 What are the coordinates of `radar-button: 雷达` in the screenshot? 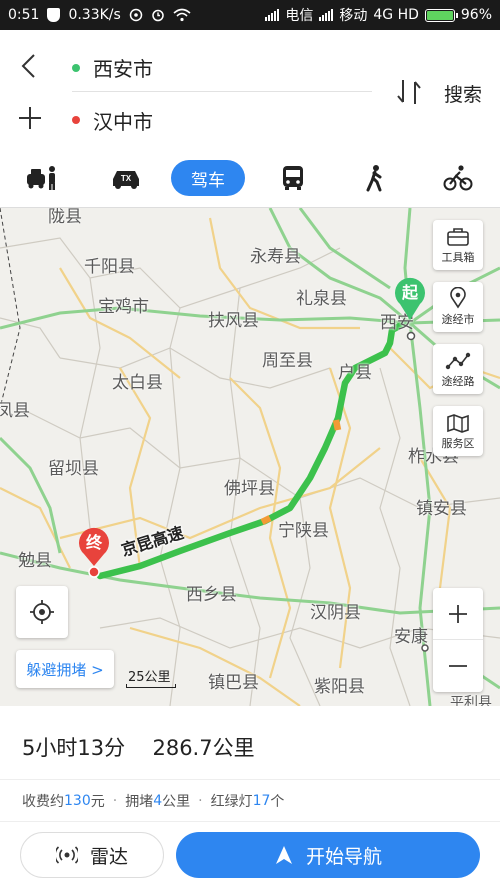 It's located at (92, 855).